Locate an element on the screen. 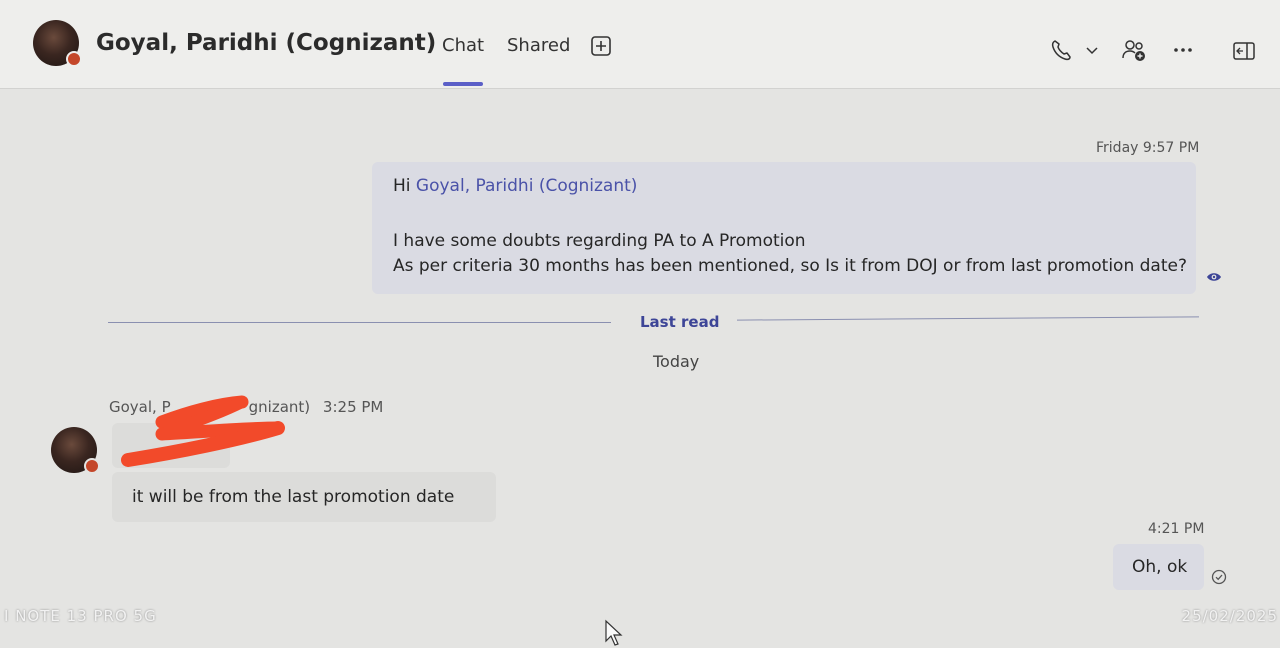  message-greeting-line: Hi Goyal, Paridhi (Cognizant) is located at coordinates (515, 186).